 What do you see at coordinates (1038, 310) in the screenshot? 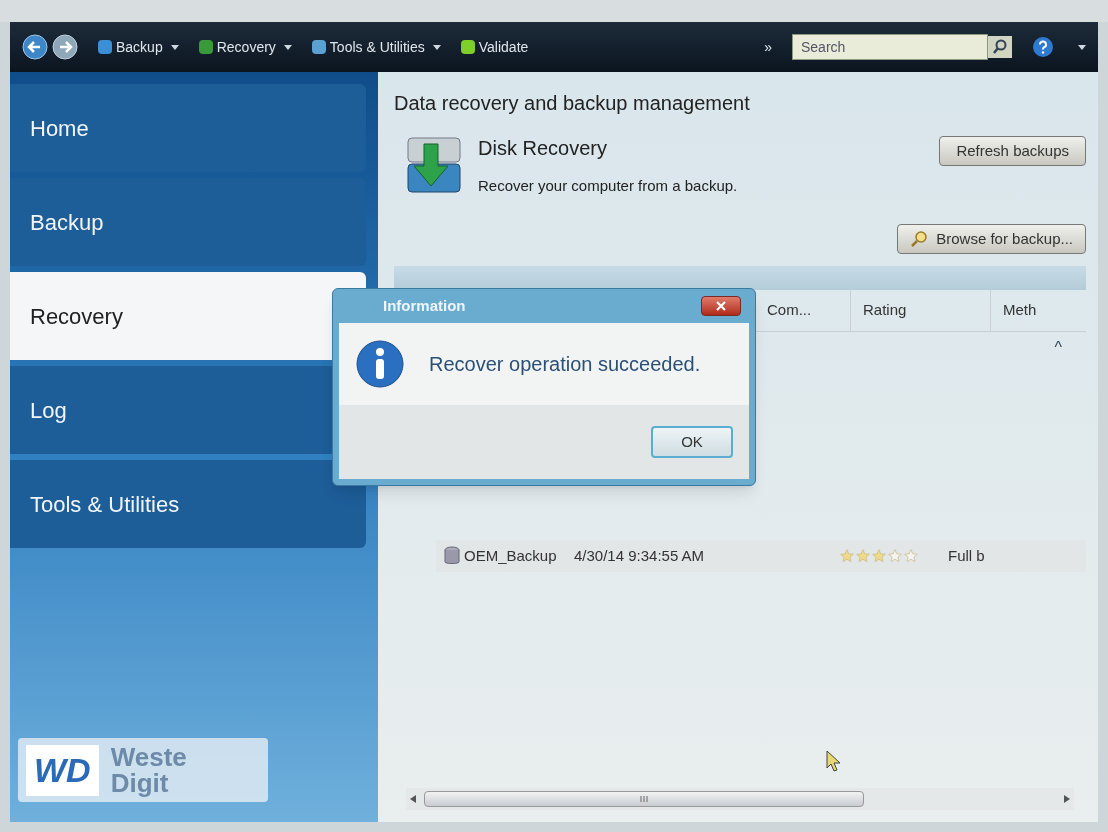
I see `column-header: Meth` at bounding box center [1038, 310].